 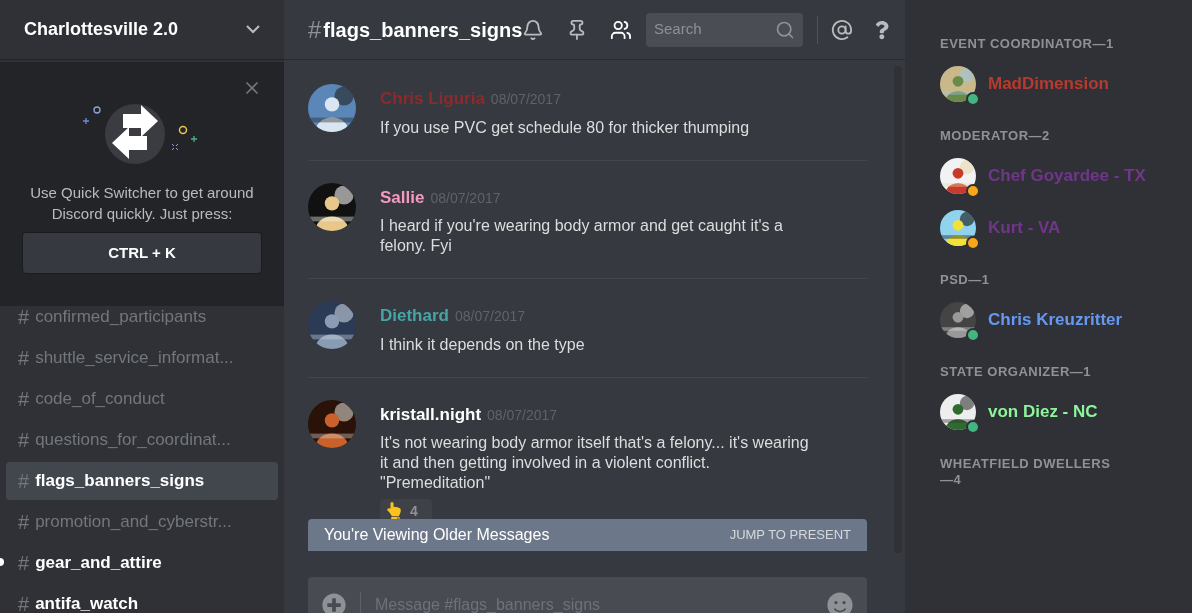 What do you see at coordinates (437, 535) in the screenshot?
I see `older-messages-text: You're Viewing Older Messages` at bounding box center [437, 535].